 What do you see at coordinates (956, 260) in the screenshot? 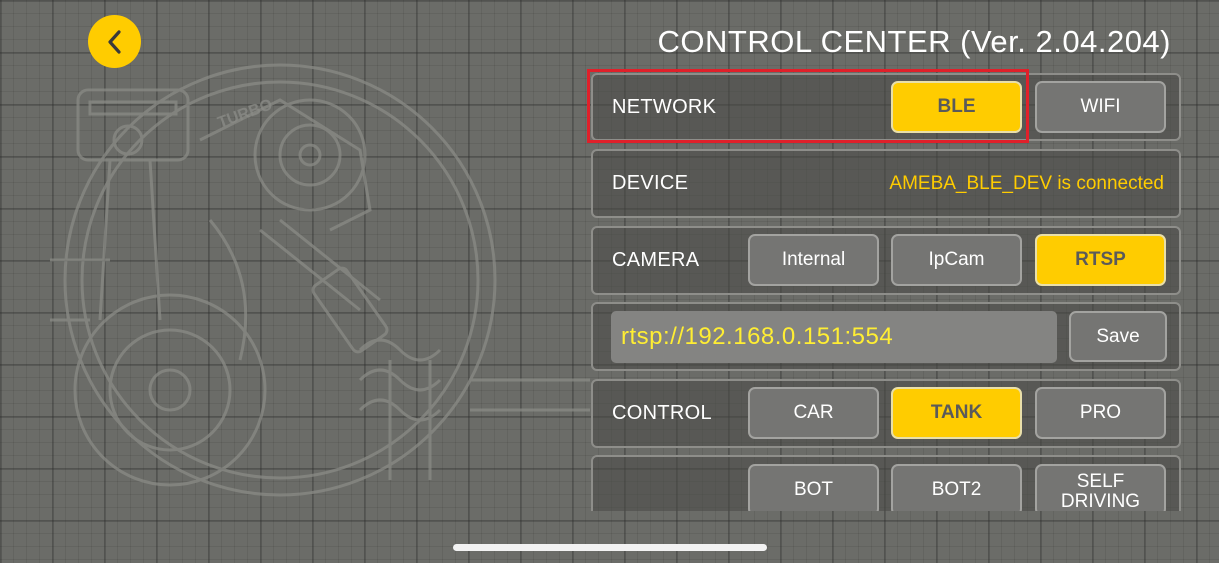
I see `camera-ipcam-button: IpCam` at bounding box center [956, 260].